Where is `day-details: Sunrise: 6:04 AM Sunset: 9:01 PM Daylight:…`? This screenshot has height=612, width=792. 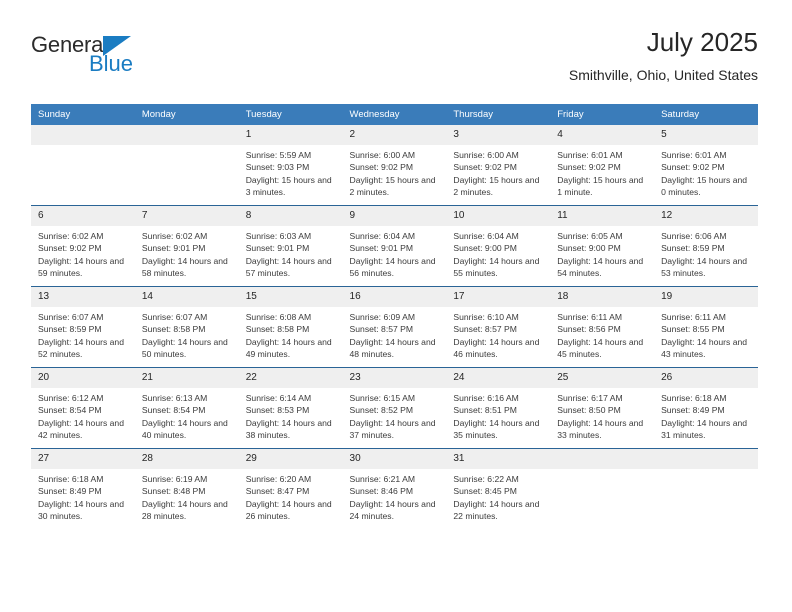 day-details: Sunrise: 6:04 AM Sunset: 9:01 PM Daylight:… is located at coordinates (395, 253).